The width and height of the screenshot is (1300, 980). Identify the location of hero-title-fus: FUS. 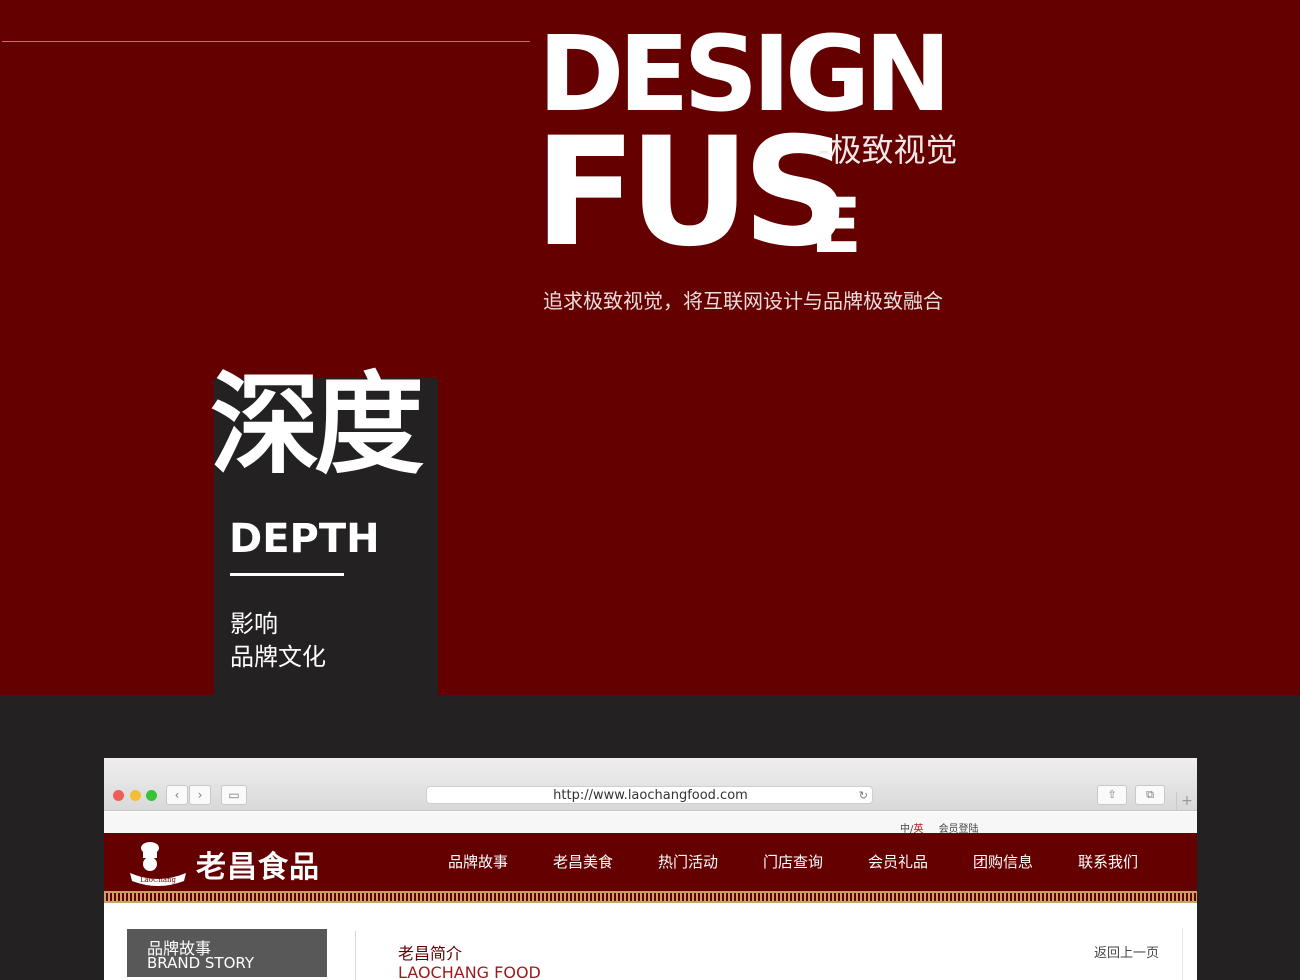
(692, 193).